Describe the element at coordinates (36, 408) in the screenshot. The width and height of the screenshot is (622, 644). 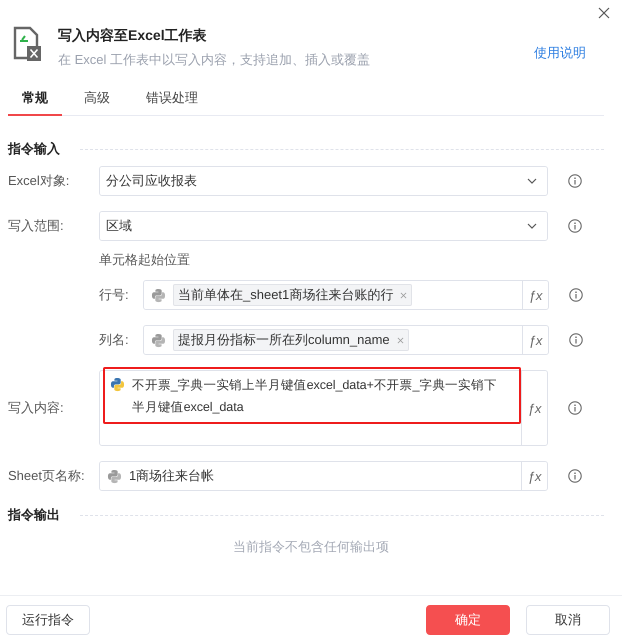
I see `field-label: 写入内容:` at that location.